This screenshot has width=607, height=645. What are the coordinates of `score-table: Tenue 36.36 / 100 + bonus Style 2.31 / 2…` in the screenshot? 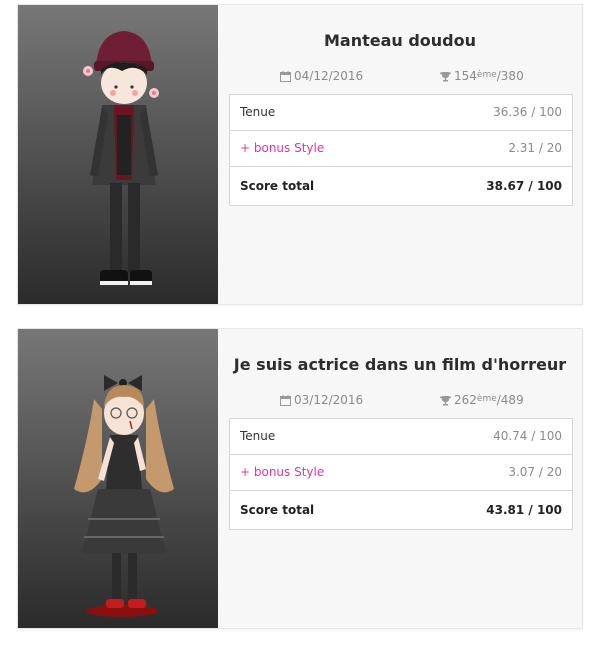 It's located at (401, 150).